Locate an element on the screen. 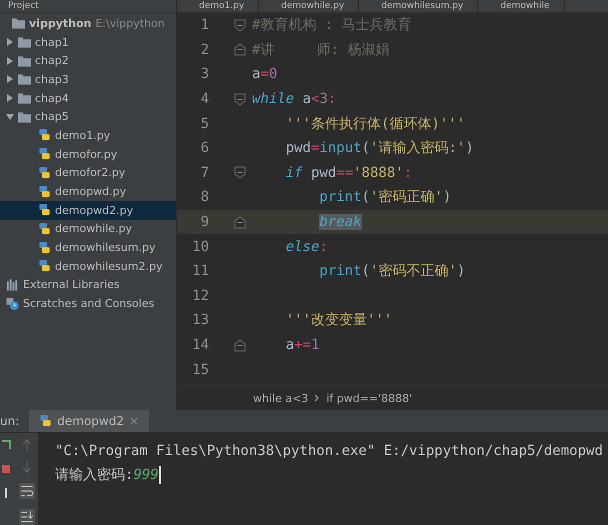  scroll-to-end-icon is located at coordinates (27, 517).